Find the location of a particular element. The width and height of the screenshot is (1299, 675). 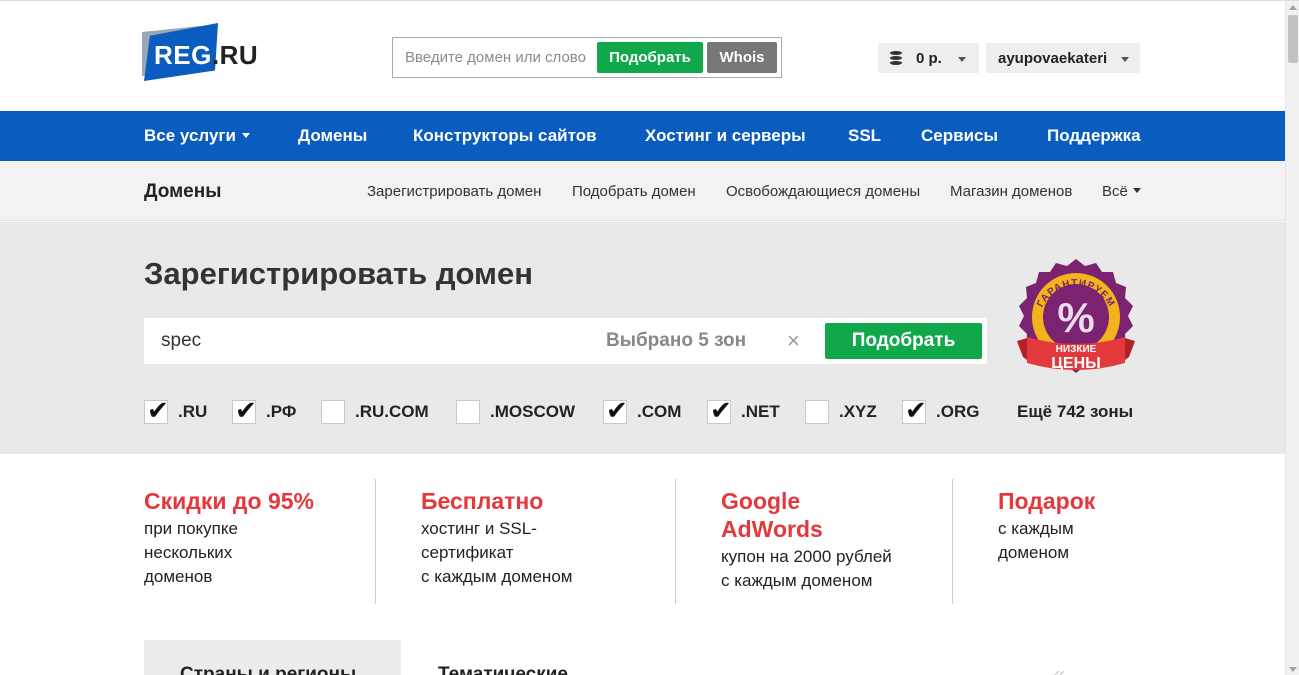

promo-line: нескольких is located at coordinates (188, 552).